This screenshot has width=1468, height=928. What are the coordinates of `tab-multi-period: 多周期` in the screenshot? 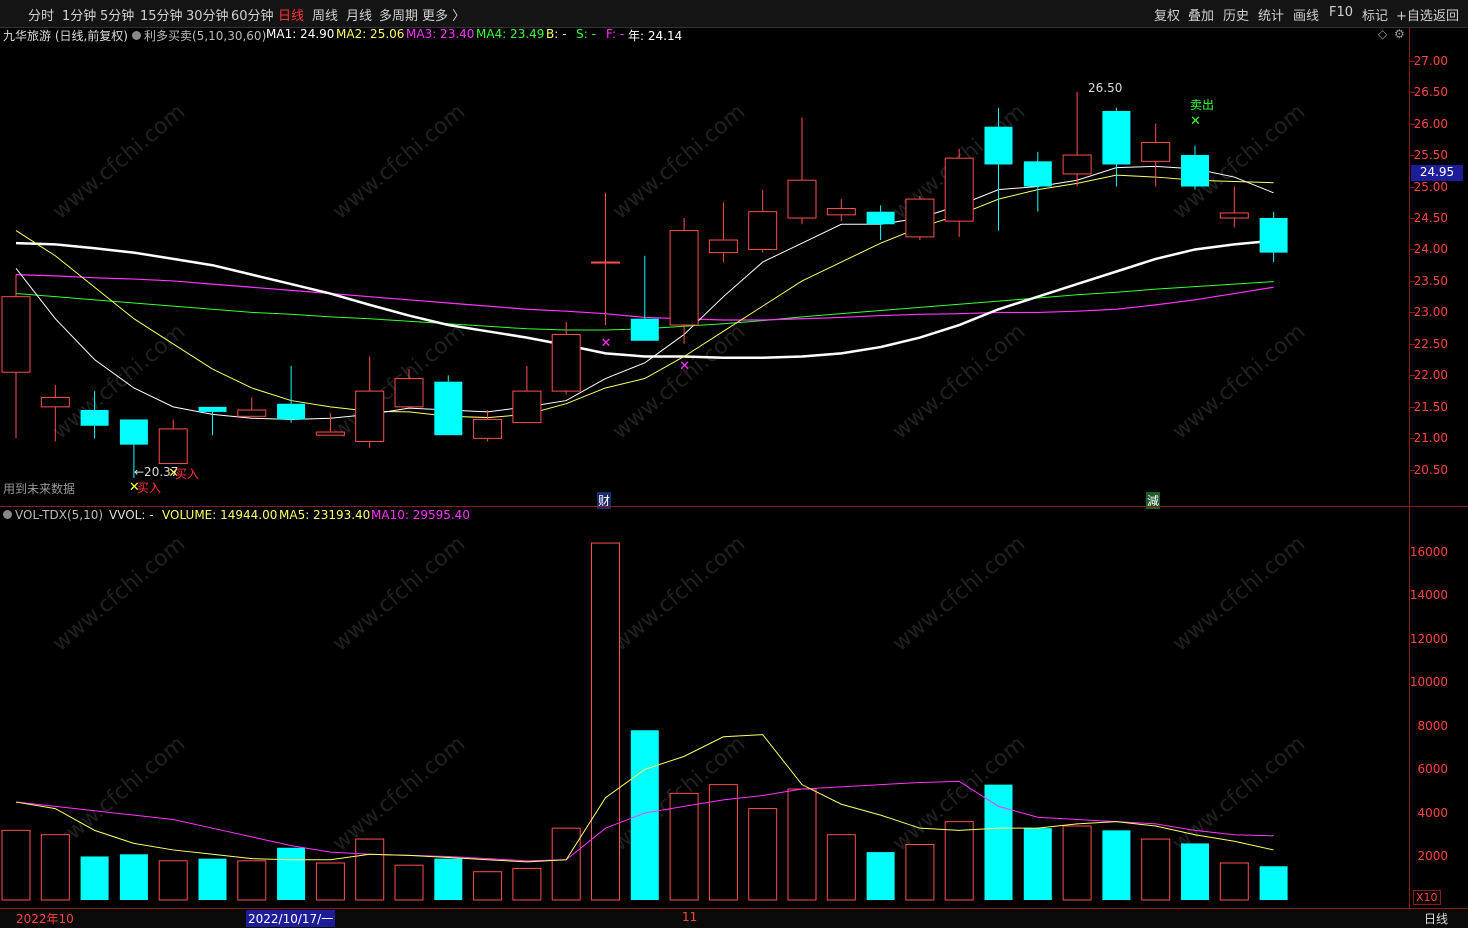 It's located at (398, 14).